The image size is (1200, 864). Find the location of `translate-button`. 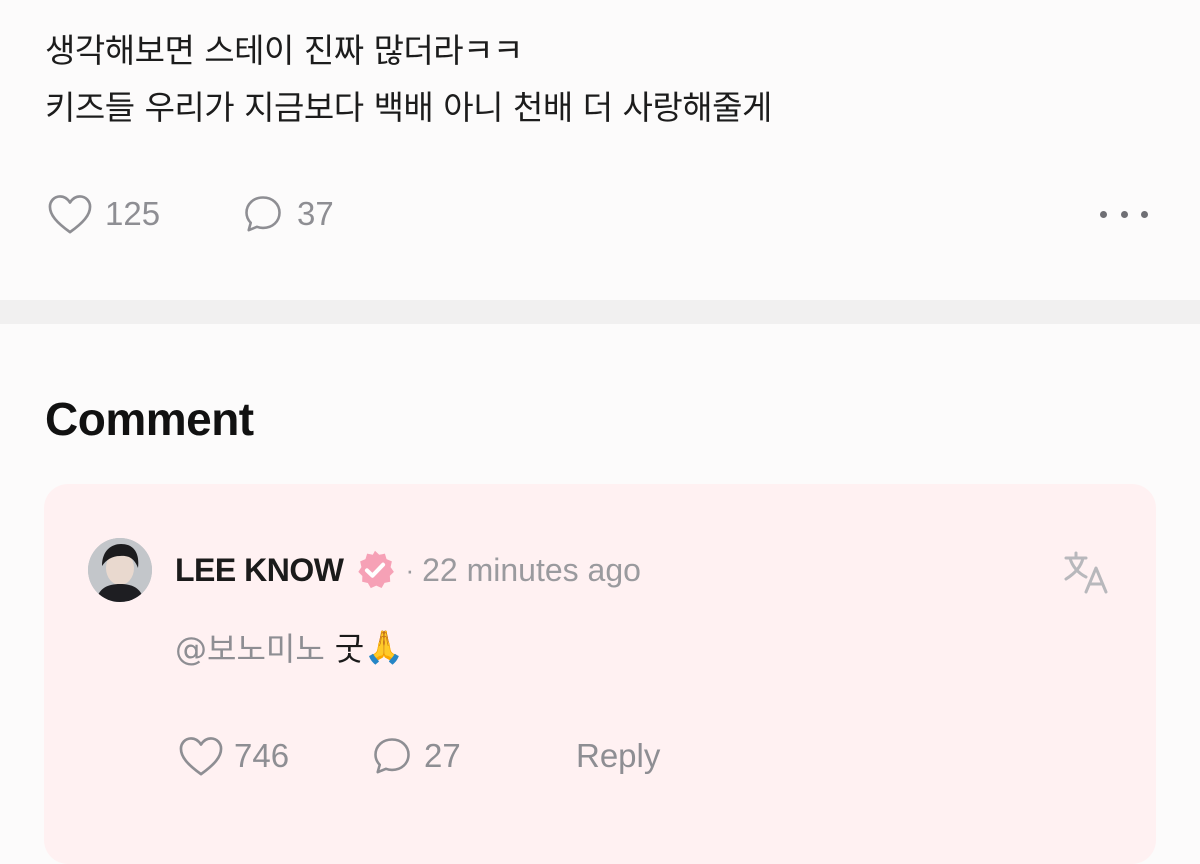

translate-button is located at coordinates (1086, 572).